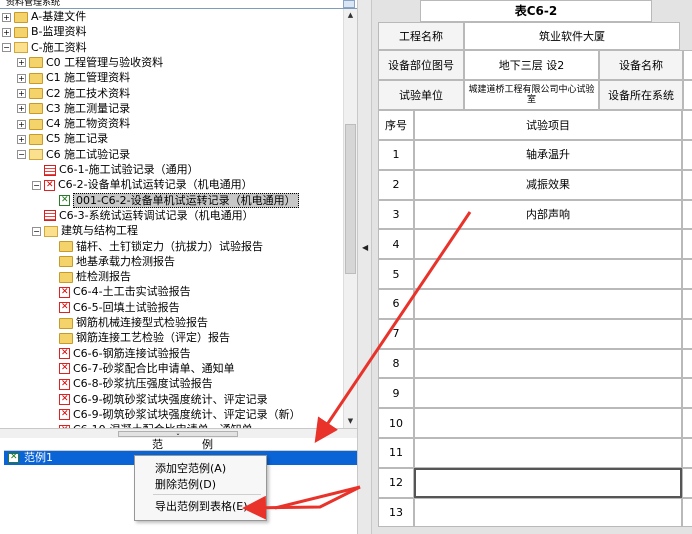 Image resolution: width=692 pixels, height=534 pixels. I want to click on tree-item: + C0 工程管理与验收资料, so click(90, 62).